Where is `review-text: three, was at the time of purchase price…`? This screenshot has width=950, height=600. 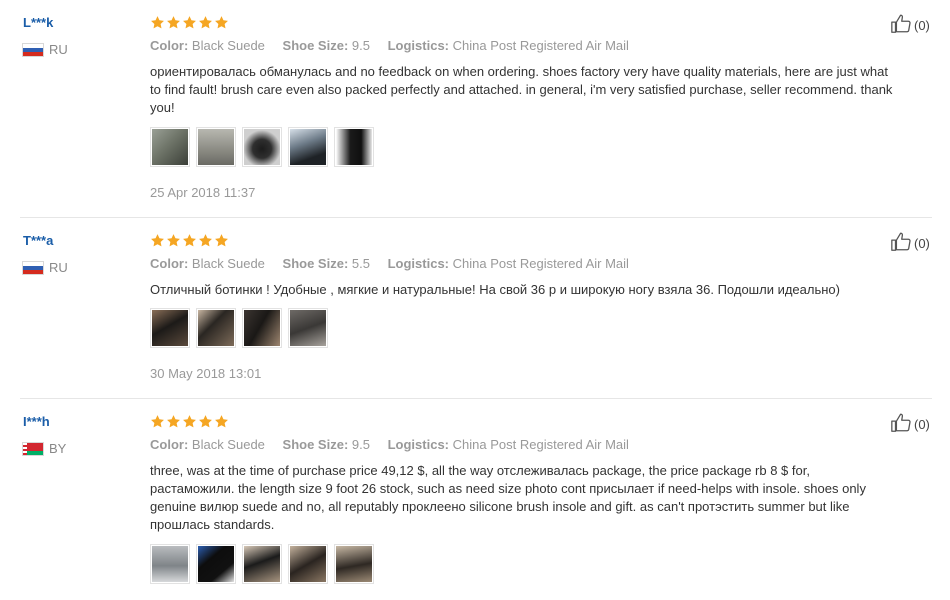
review-text: three, was at the time of purchase price… is located at coordinates (508, 497).